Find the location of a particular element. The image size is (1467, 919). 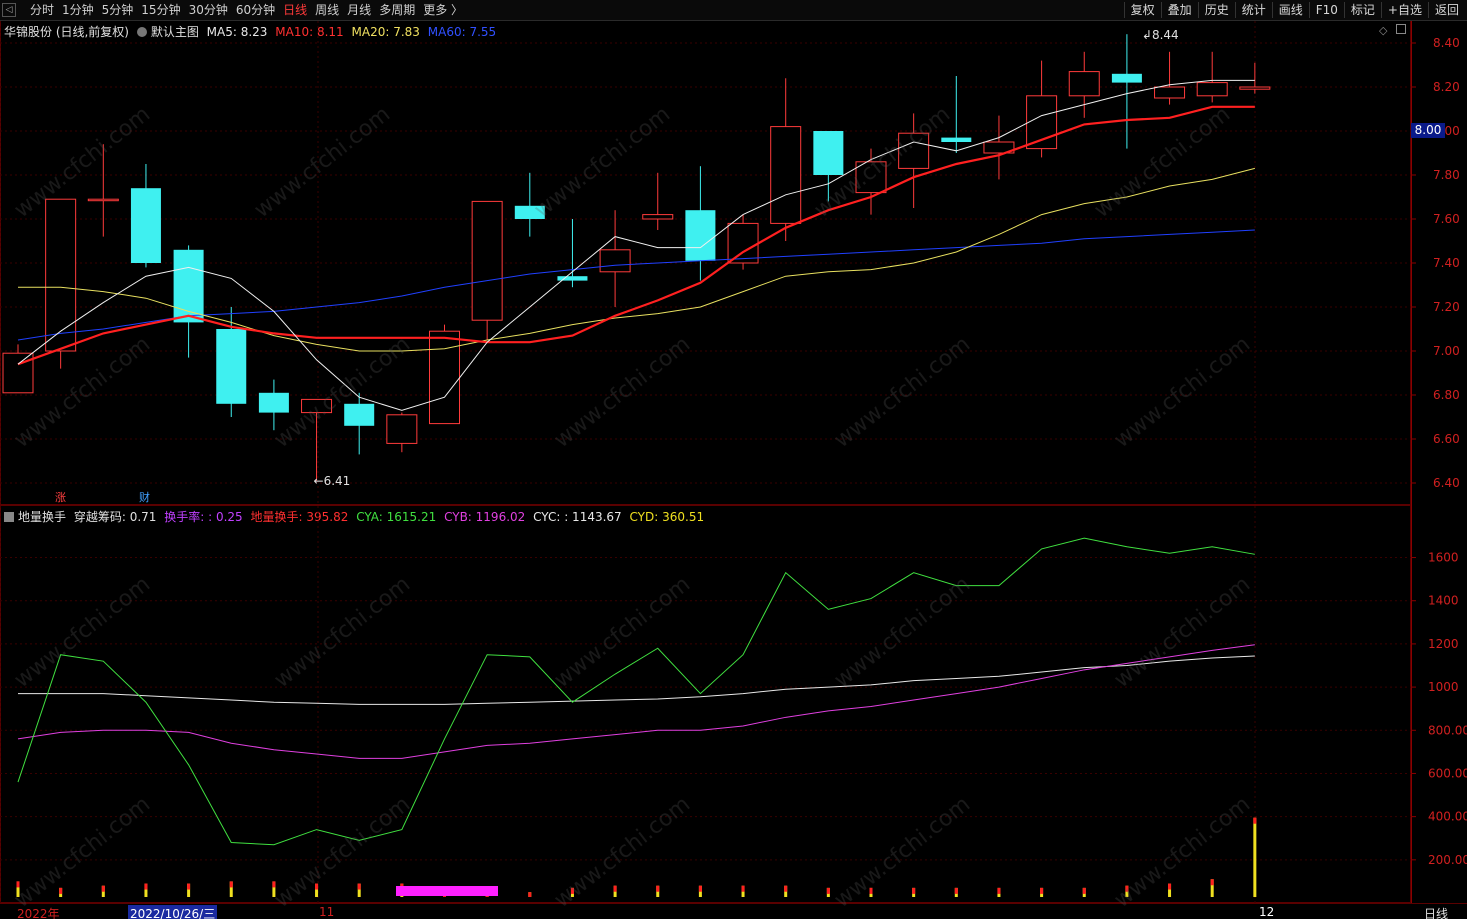

turnover-highlight is located at coordinates (447, 891).